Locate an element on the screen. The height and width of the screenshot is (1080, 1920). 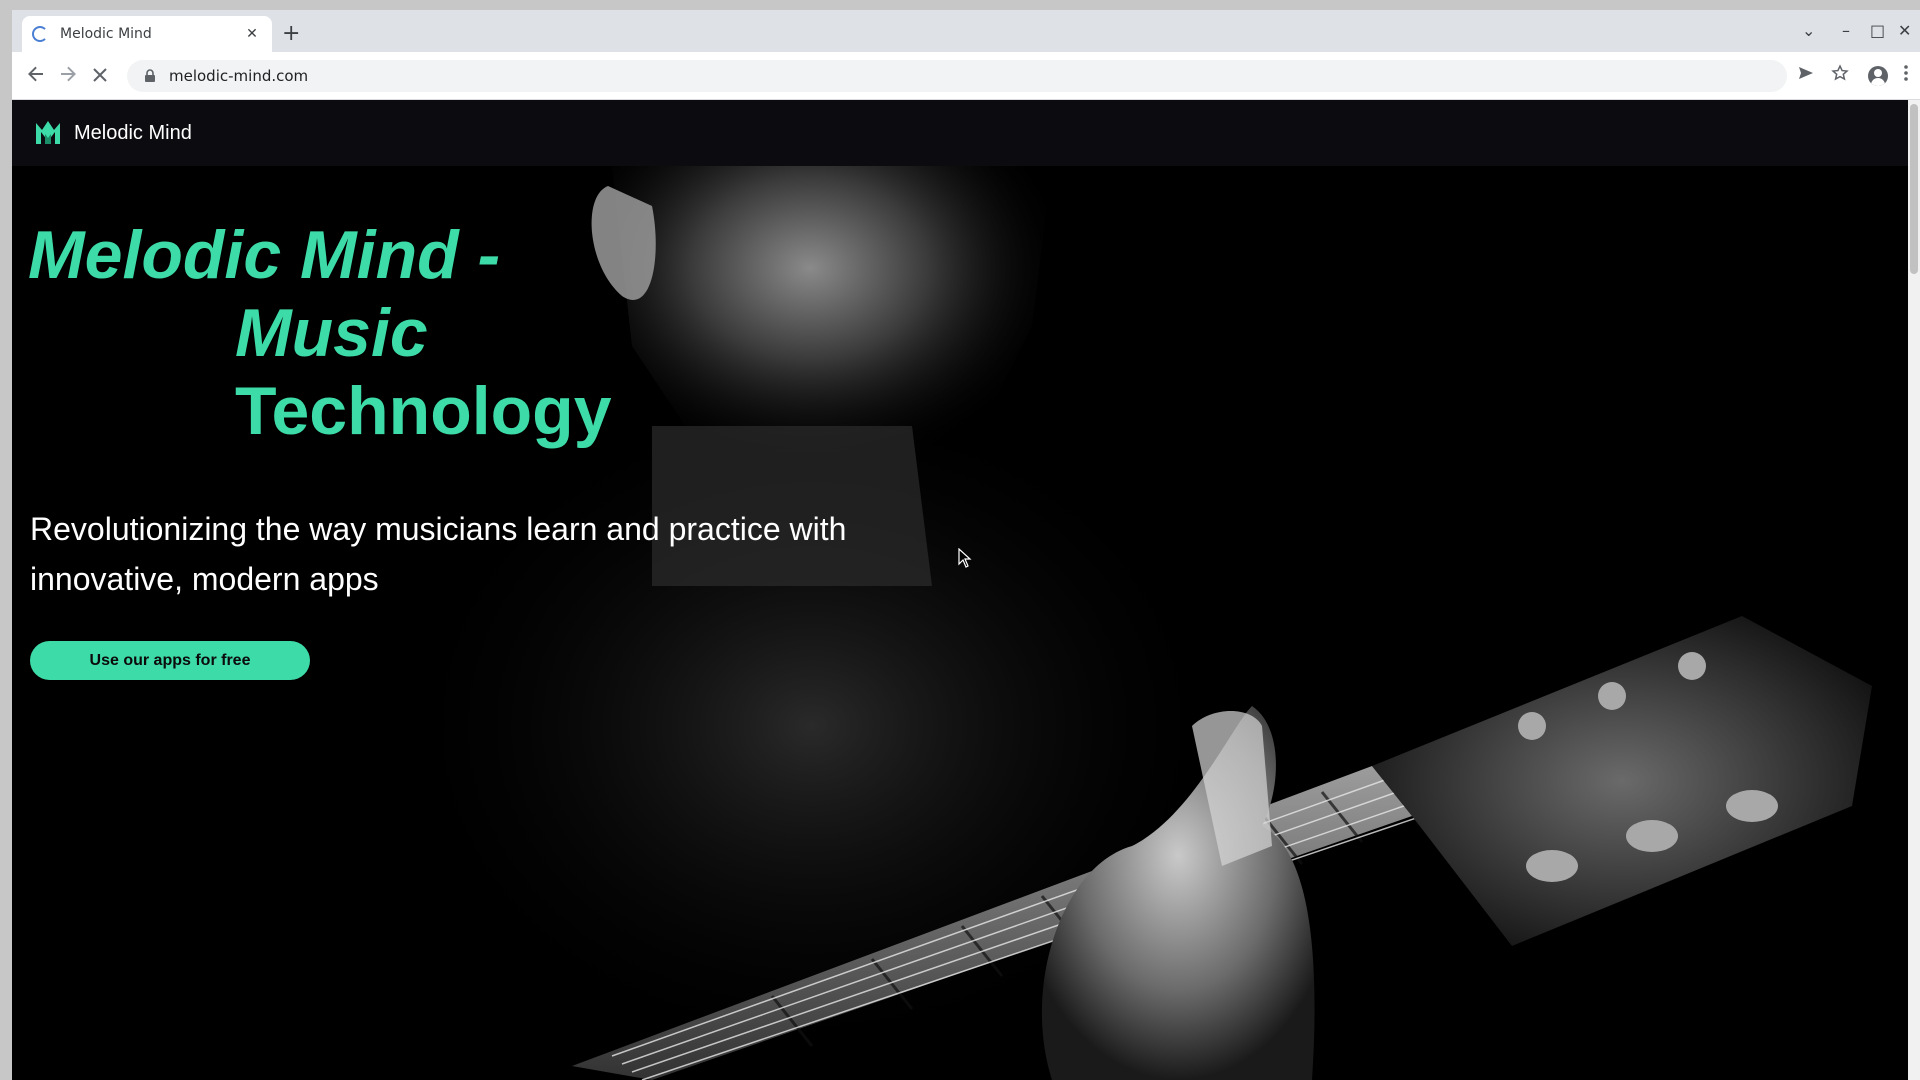
hero-title-line-1: Melodic Mind - is located at coordinates (264, 255).